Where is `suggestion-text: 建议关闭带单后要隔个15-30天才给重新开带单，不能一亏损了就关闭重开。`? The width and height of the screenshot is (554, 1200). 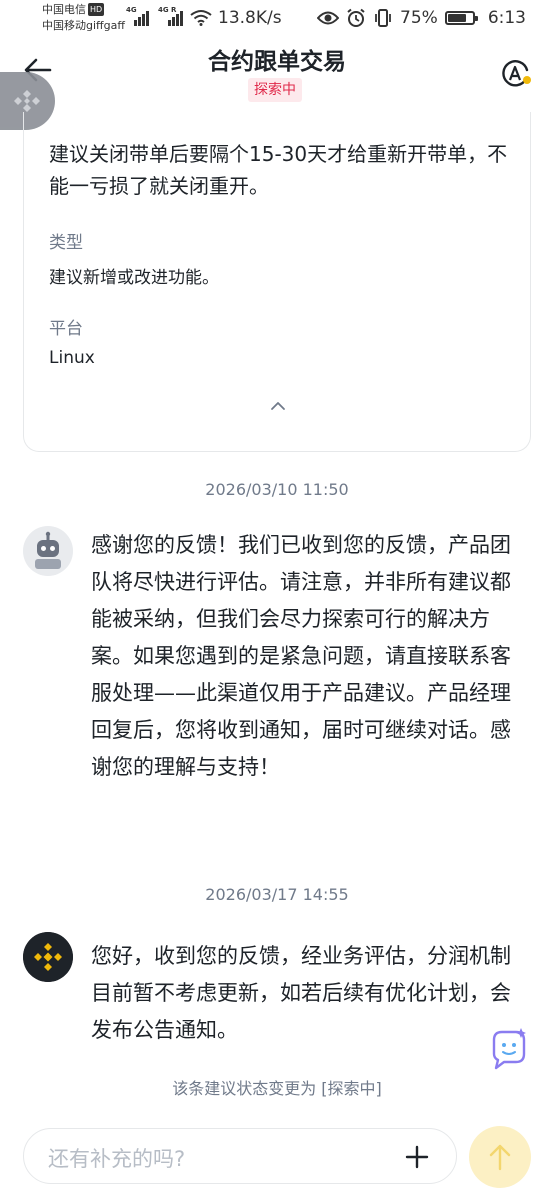
suggestion-text: 建议关闭带单后要隔个15-30天才给重新开带单，不能一亏损了就关闭重开。 is located at coordinates (278, 170).